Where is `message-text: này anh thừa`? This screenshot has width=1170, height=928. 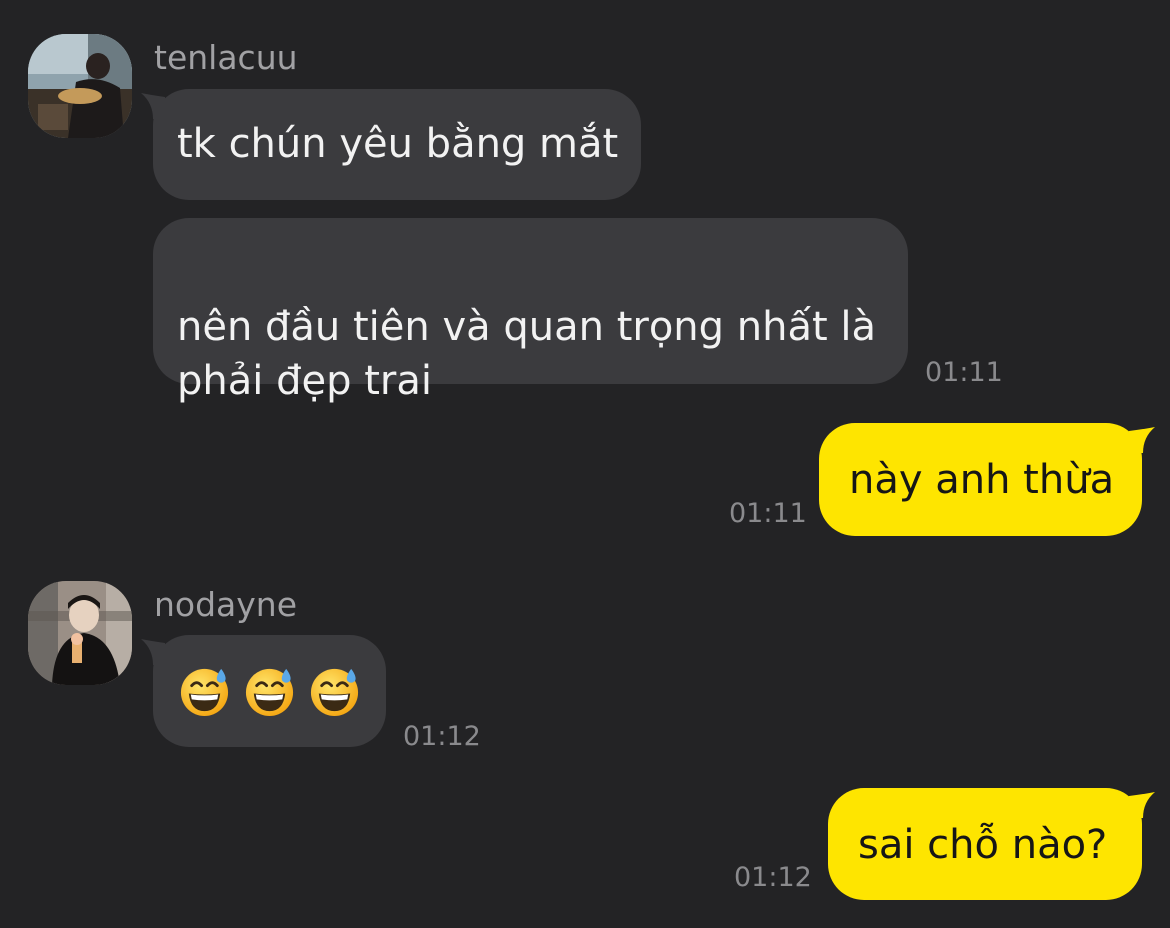 message-text: này anh thừa is located at coordinates (982, 480).